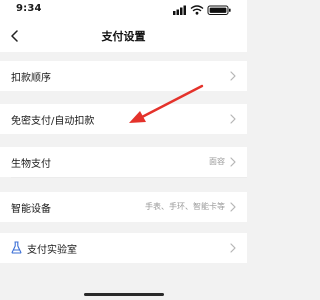  What do you see at coordinates (29, 8) in the screenshot?
I see `status-time: 9:34` at bounding box center [29, 8].